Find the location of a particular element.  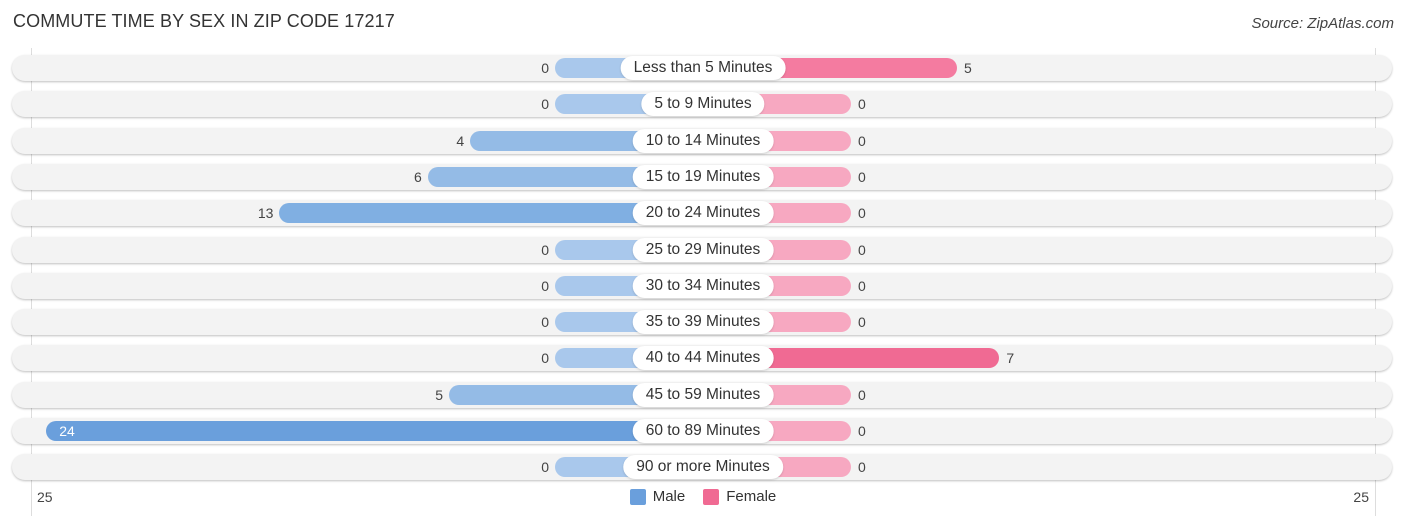

legend-label-male: Male is located at coordinates (669, 496).